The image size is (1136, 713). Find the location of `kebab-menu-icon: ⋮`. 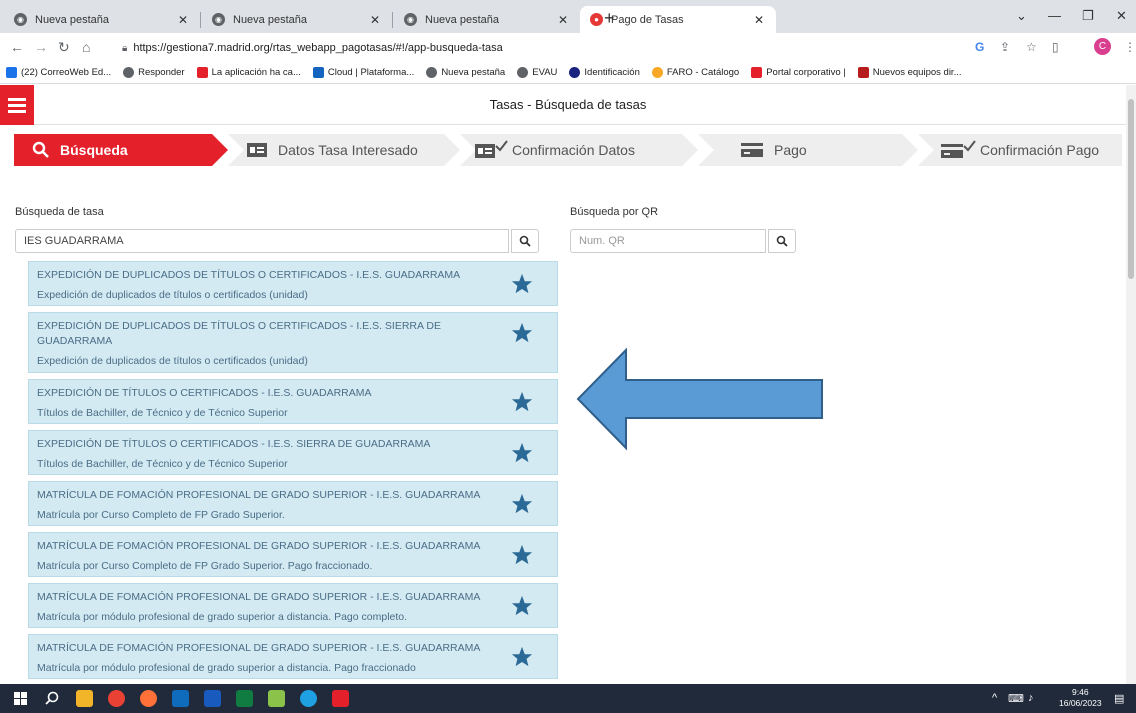

kebab-menu-icon: ⋮ is located at coordinates (1130, 47).